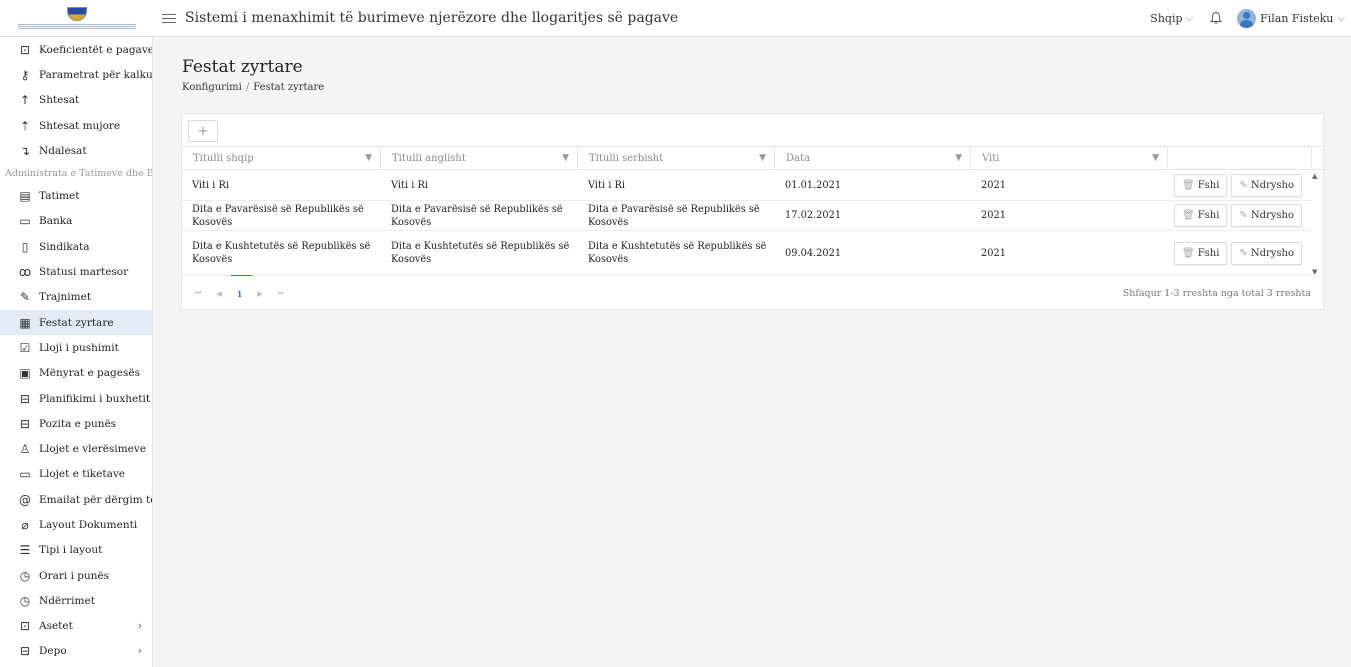 This screenshot has height=667, width=1351. What do you see at coordinates (242, 67) in the screenshot?
I see `page-title: Festat zyrtare` at bounding box center [242, 67].